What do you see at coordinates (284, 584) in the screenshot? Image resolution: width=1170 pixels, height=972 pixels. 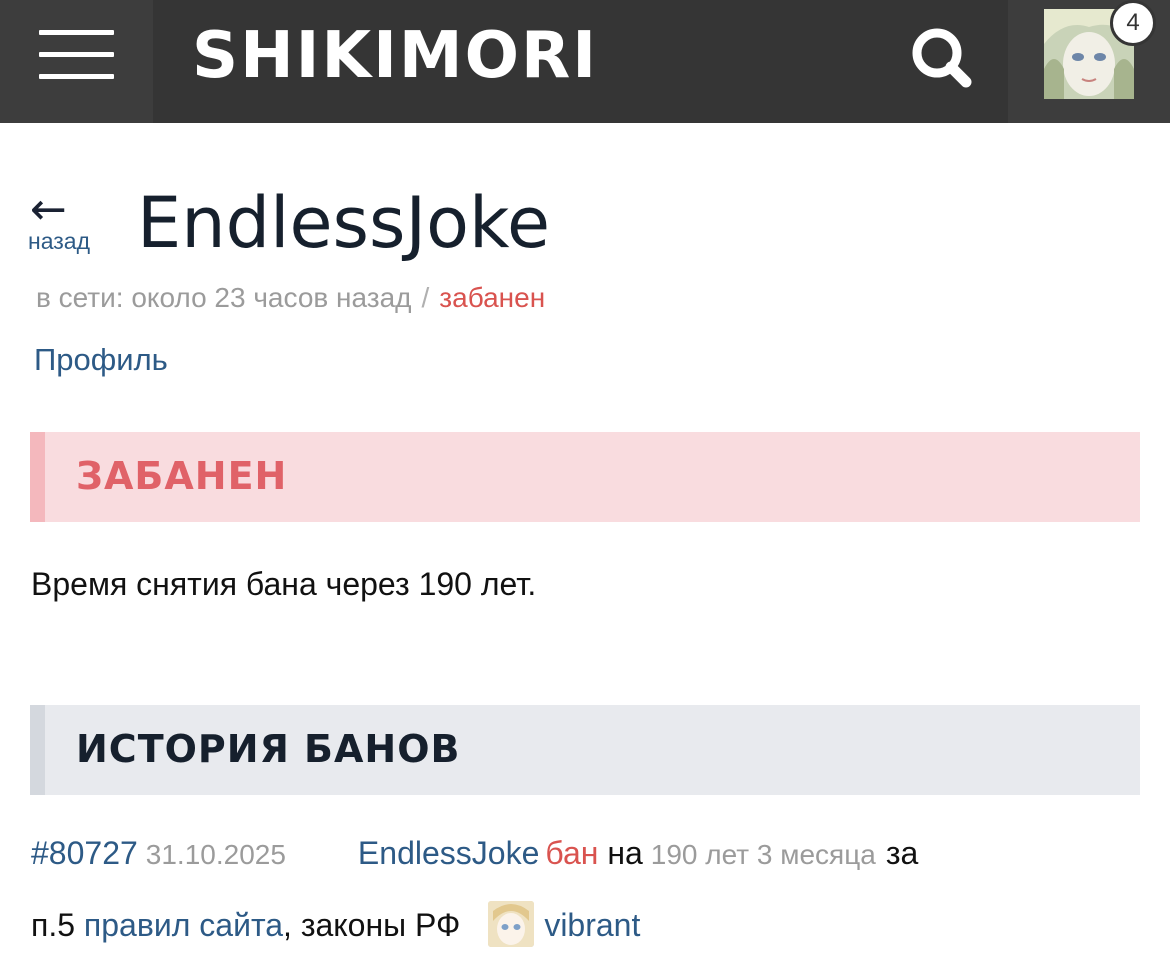 I see `unban-time-text: Время снятия бана через 190 лет.` at bounding box center [284, 584].